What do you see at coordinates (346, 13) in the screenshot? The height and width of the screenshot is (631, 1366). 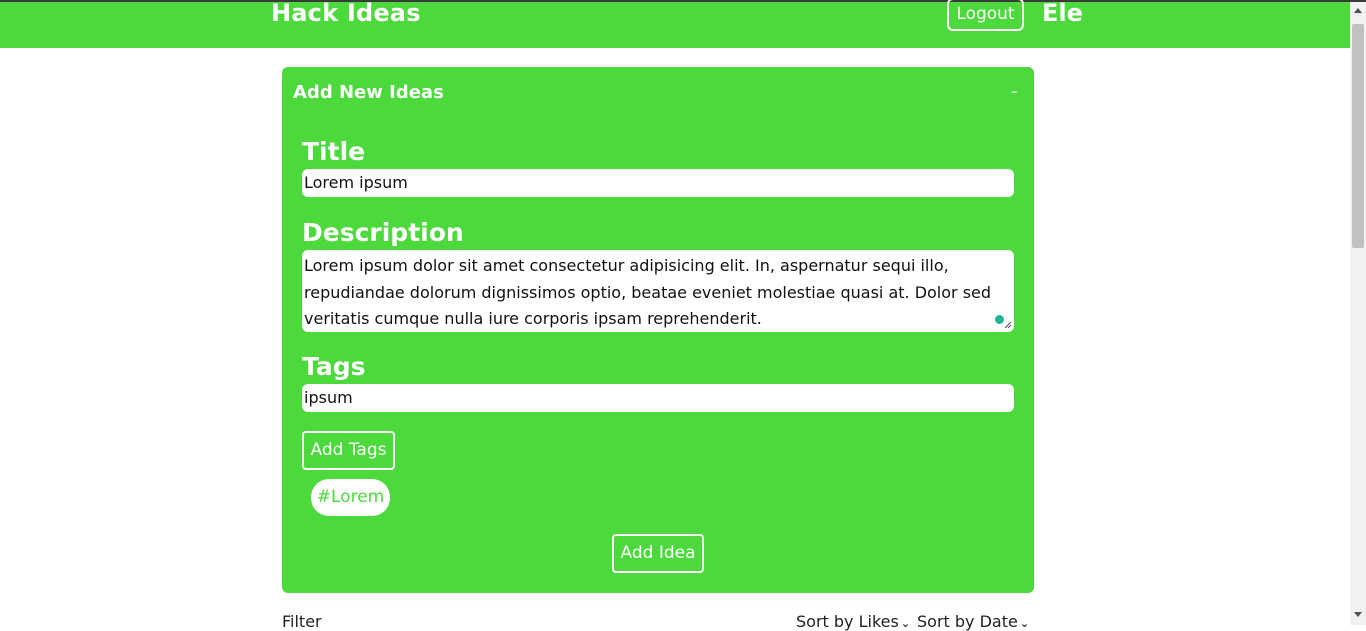 I see `brand-title: Hack Ideas` at bounding box center [346, 13].